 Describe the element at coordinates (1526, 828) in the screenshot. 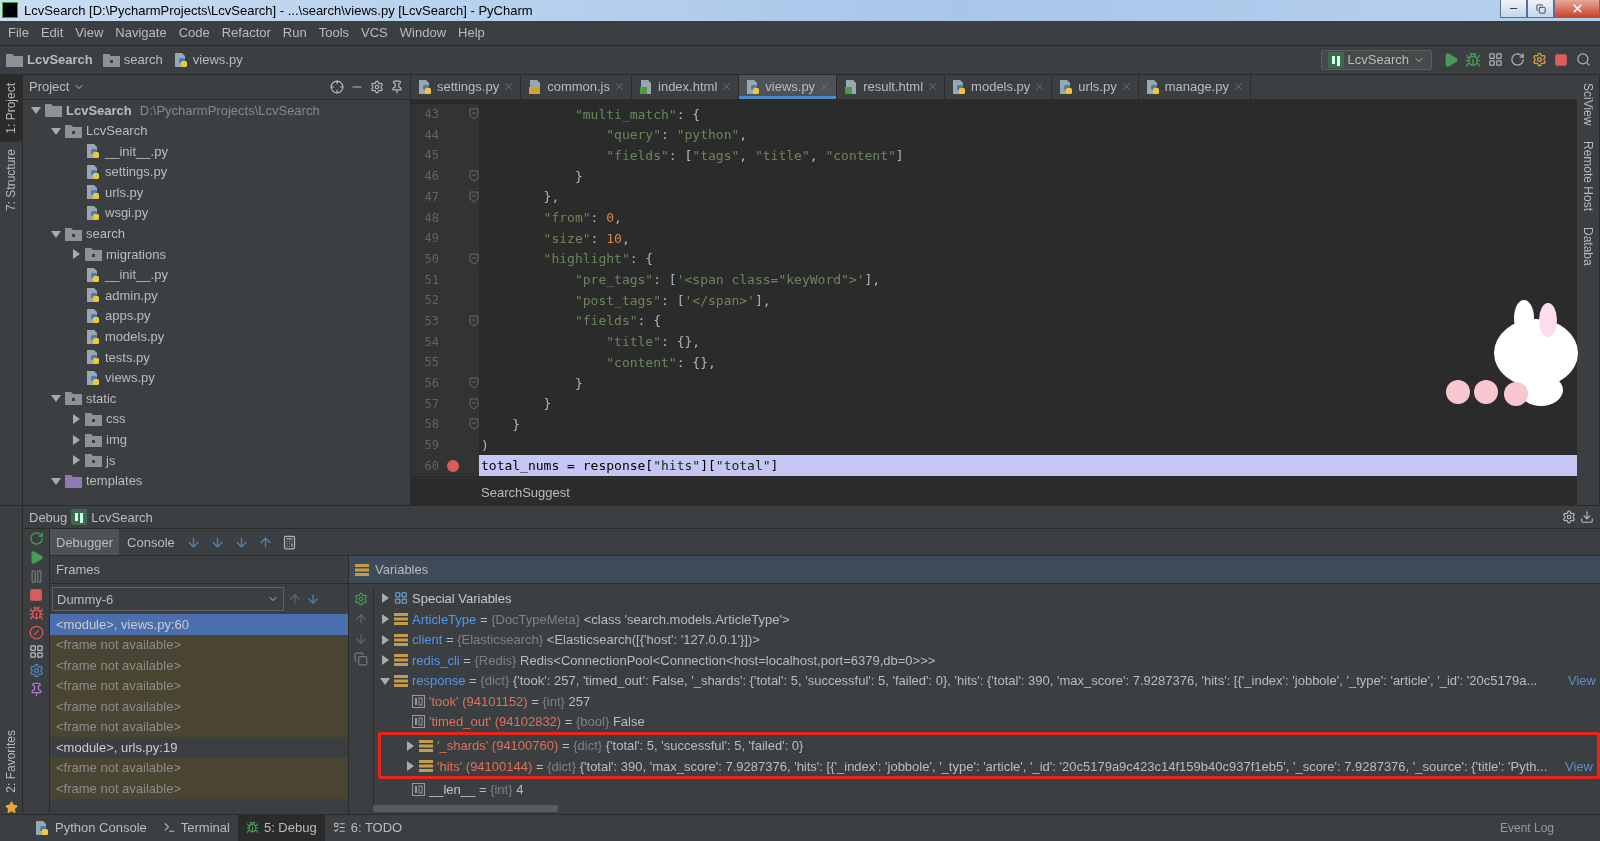

I see `event-log-button: Event Log` at that location.